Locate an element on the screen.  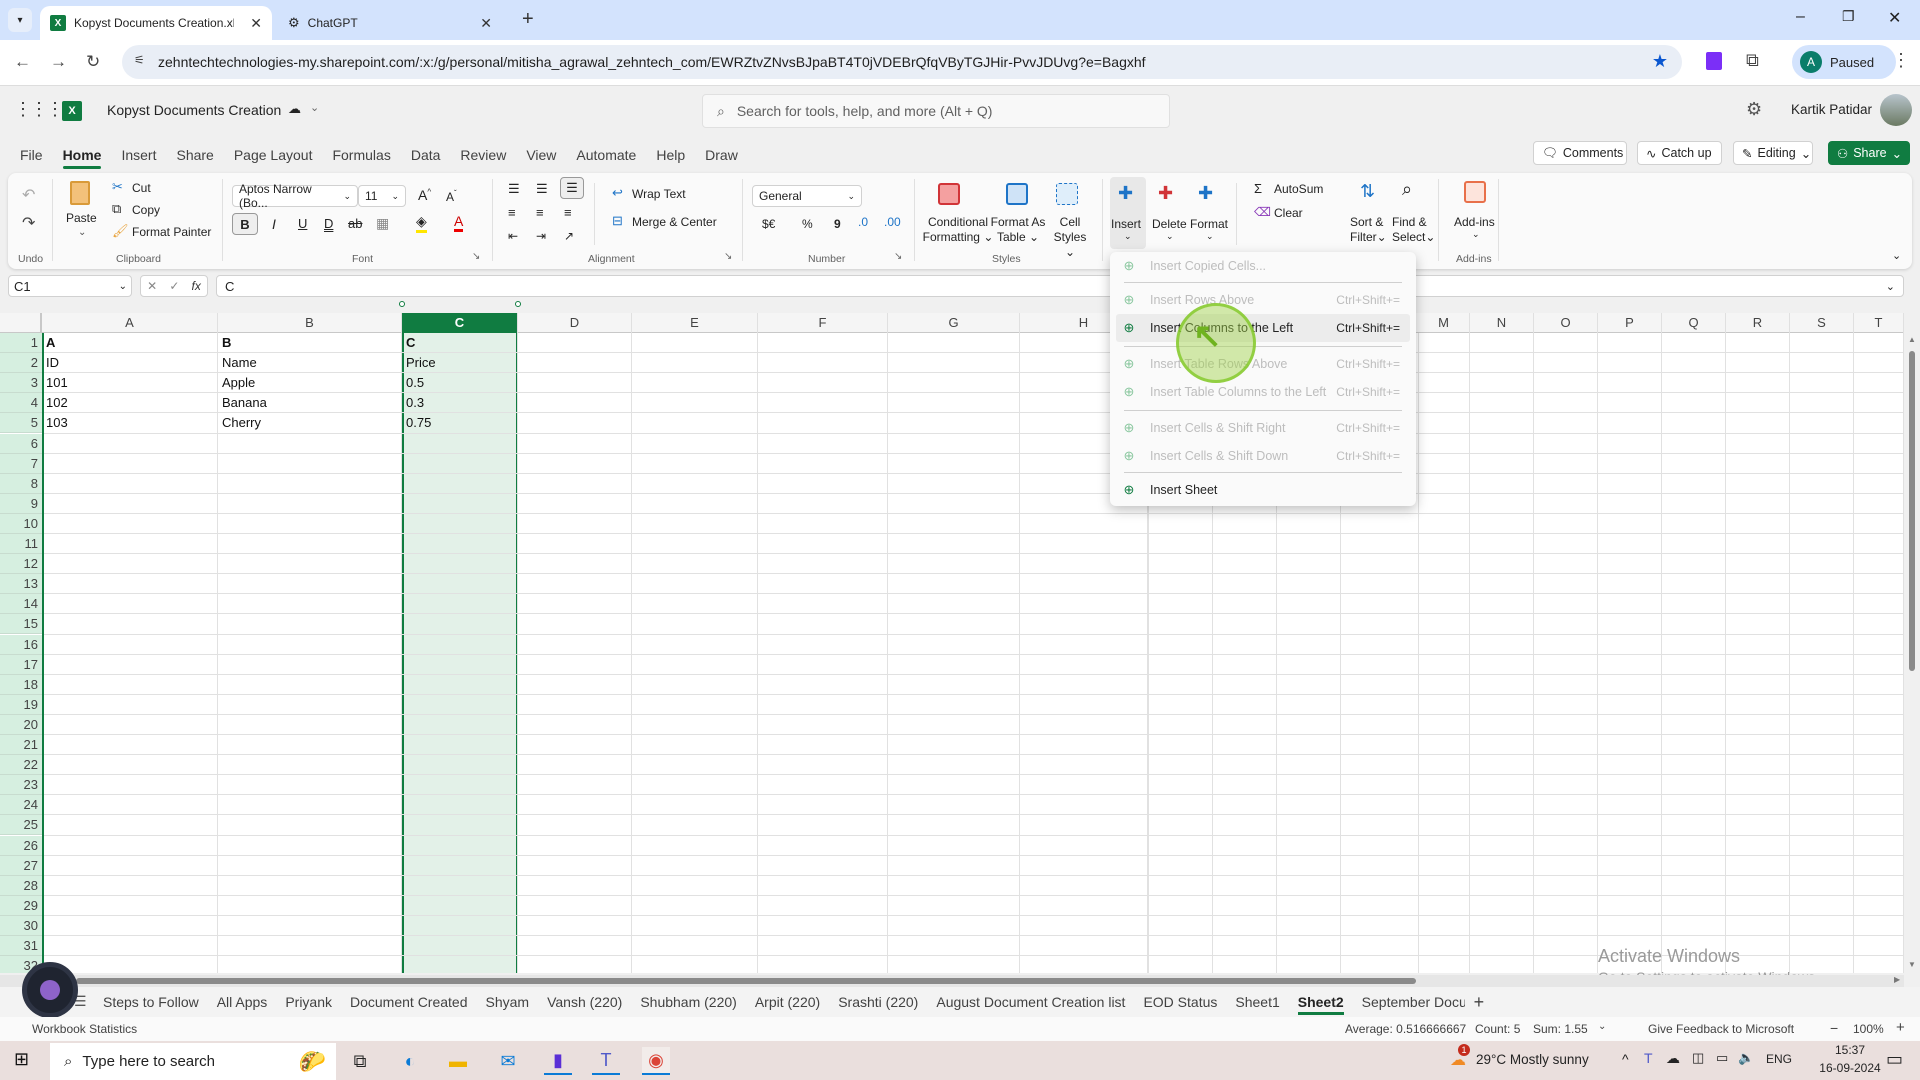
sheet-tab: Vansh (220) is located at coordinates (584, 1002).